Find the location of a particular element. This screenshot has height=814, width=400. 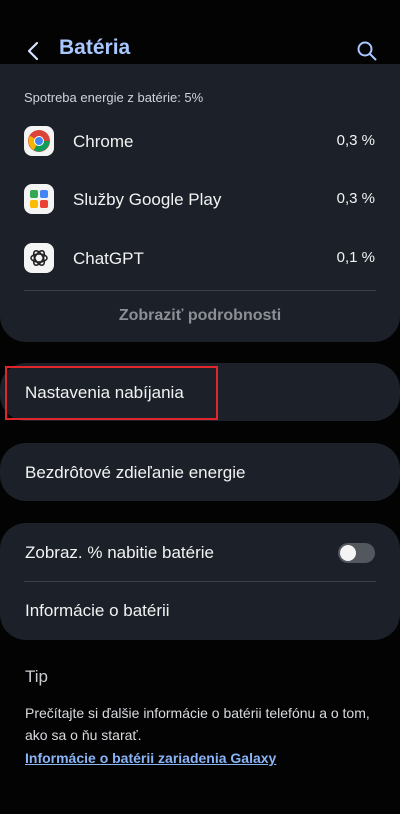

app-row-google-play-services: Služby Google Play 0,3 % is located at coordinates (200, 200).